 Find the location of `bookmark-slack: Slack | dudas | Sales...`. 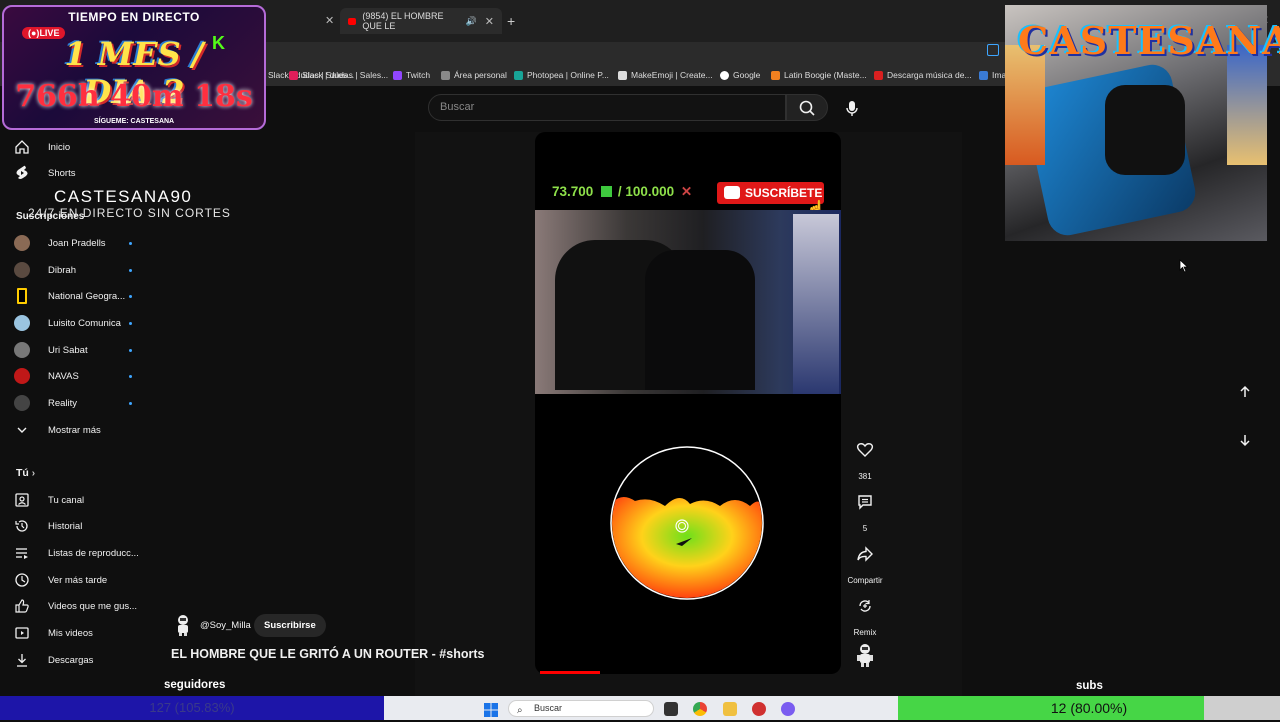

bookmark-slack: Slack | dudas | Sales... is located at coordinates (338, 75).